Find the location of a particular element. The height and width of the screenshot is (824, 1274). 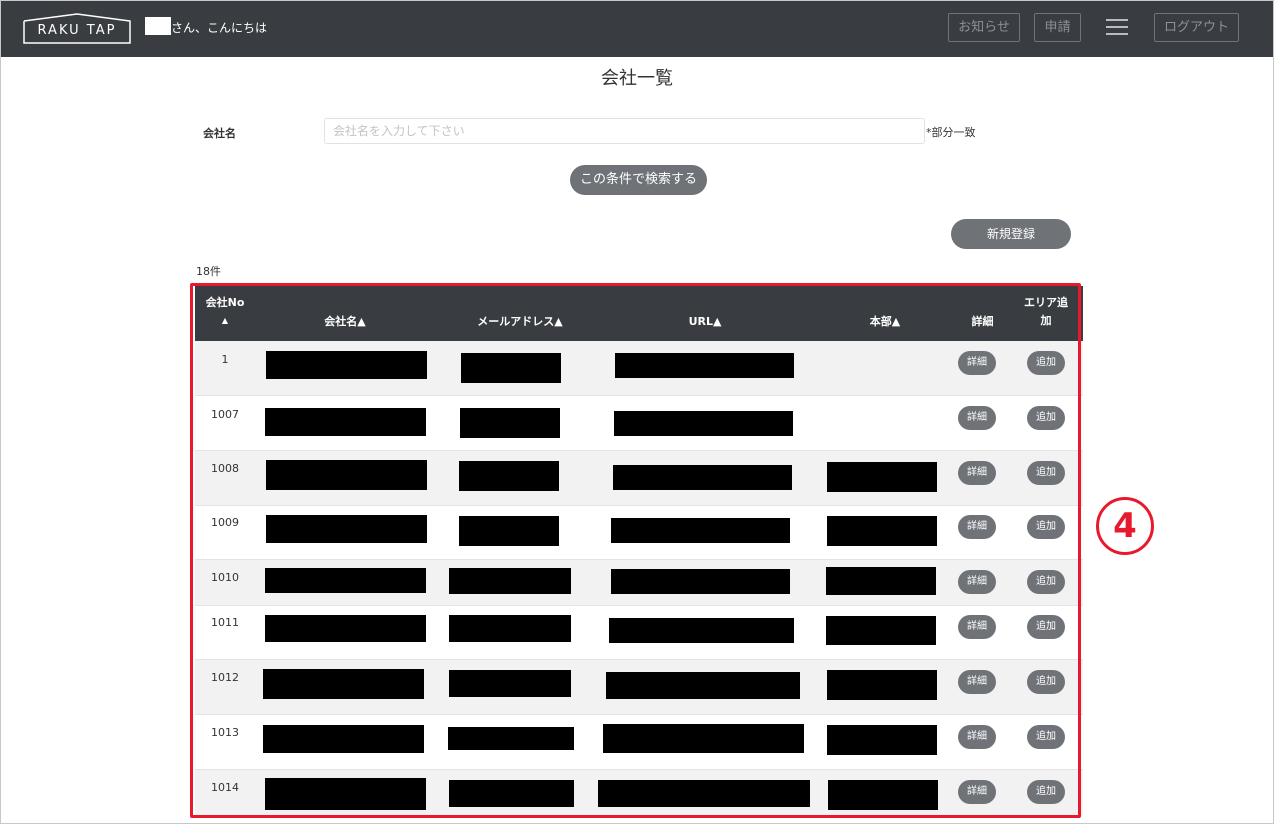

company-no: 1010 is located at coordinates (225, 577).